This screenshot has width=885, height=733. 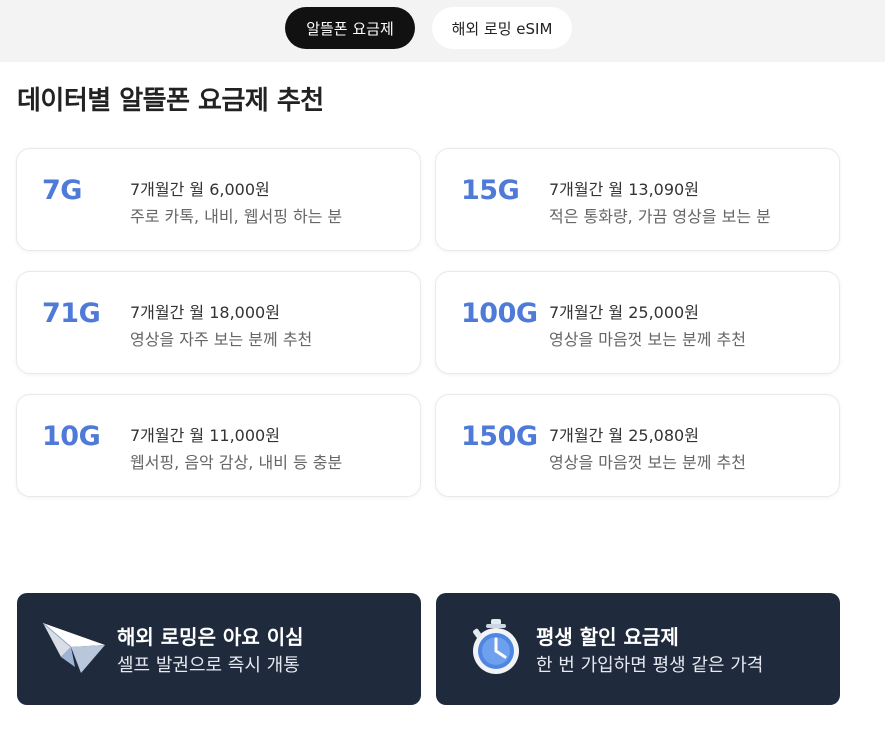 I want to click on plan-data-amount: 7G, so click(x=62, y=190).